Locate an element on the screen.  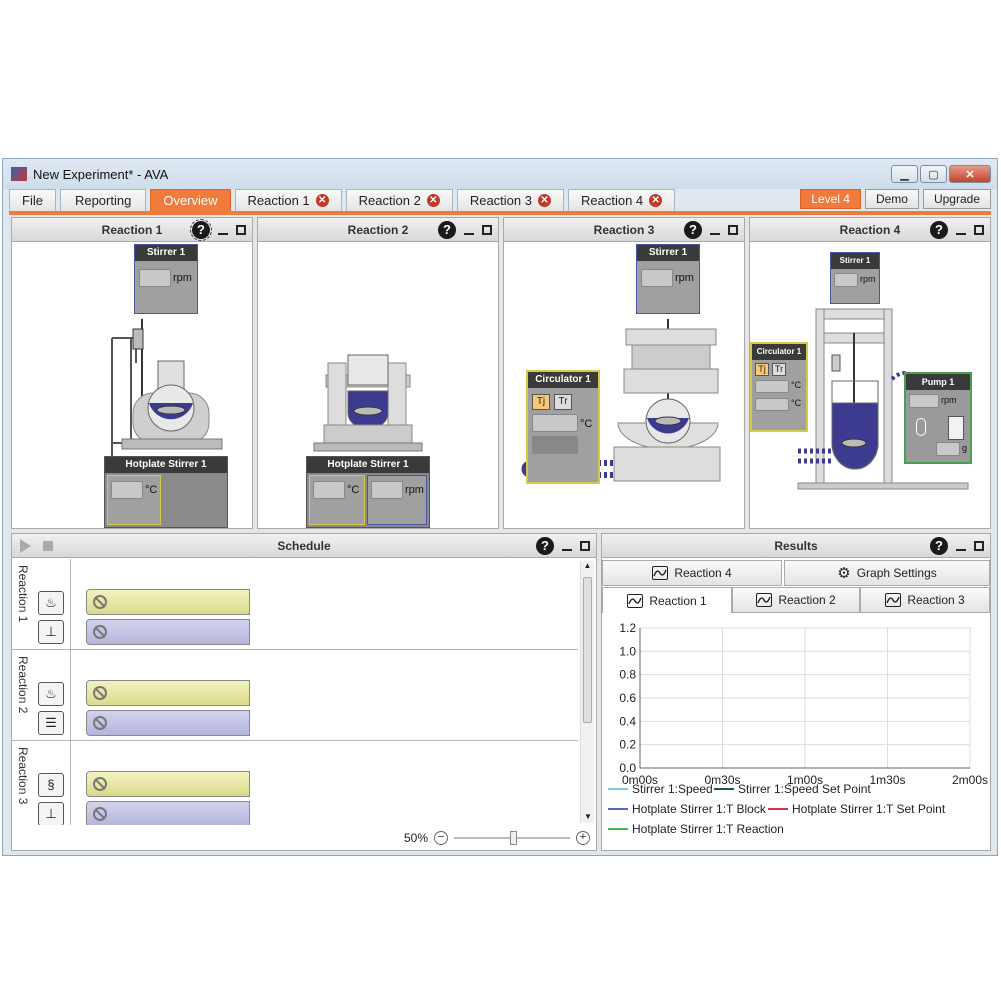
circulator-schedule-bar is located at coordinates (168, 784).